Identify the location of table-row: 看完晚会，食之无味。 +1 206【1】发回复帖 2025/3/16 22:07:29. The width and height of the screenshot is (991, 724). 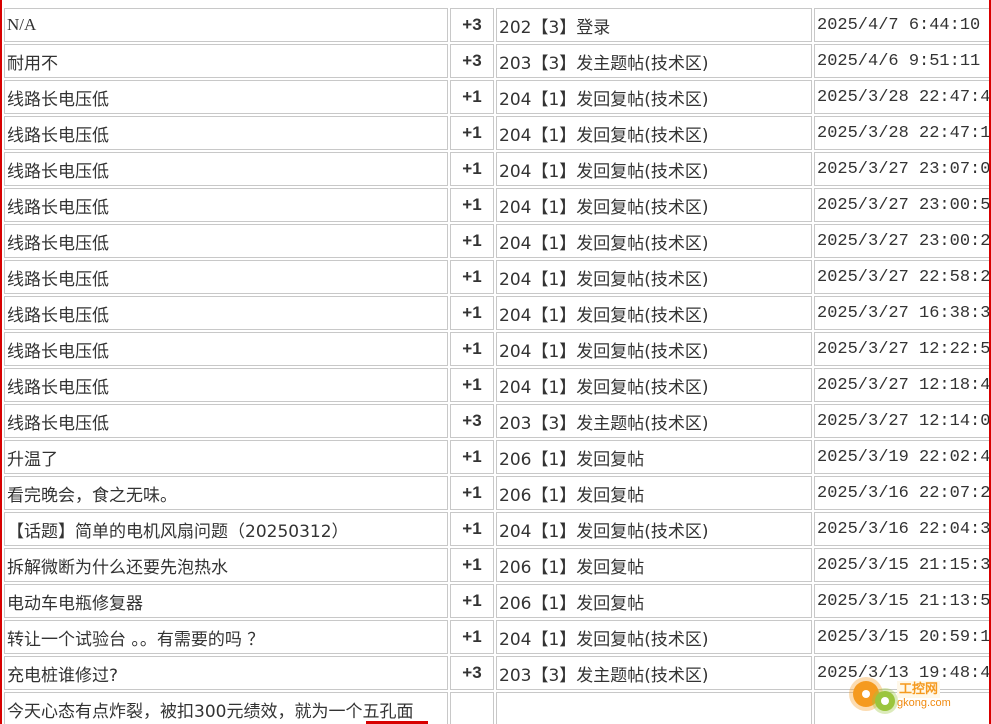
(496, 493).